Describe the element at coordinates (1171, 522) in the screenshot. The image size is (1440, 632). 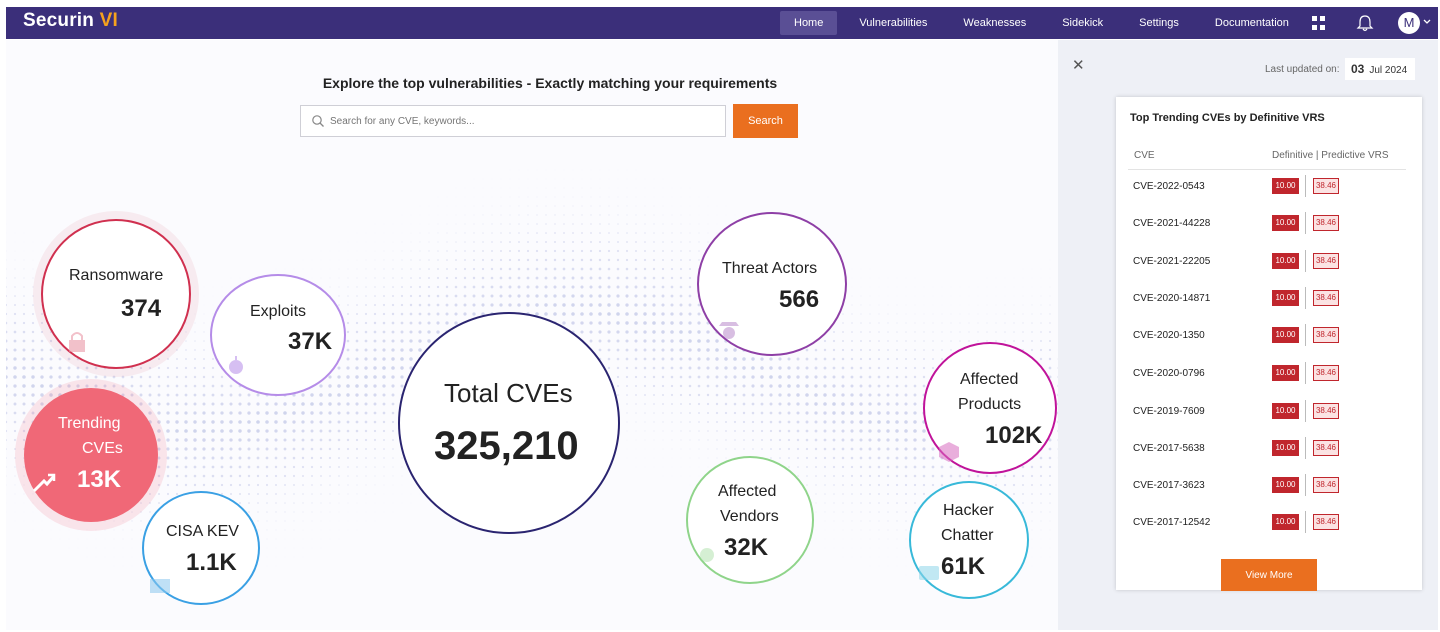
I see `cve-id: CVE-2017-12542` at that location.